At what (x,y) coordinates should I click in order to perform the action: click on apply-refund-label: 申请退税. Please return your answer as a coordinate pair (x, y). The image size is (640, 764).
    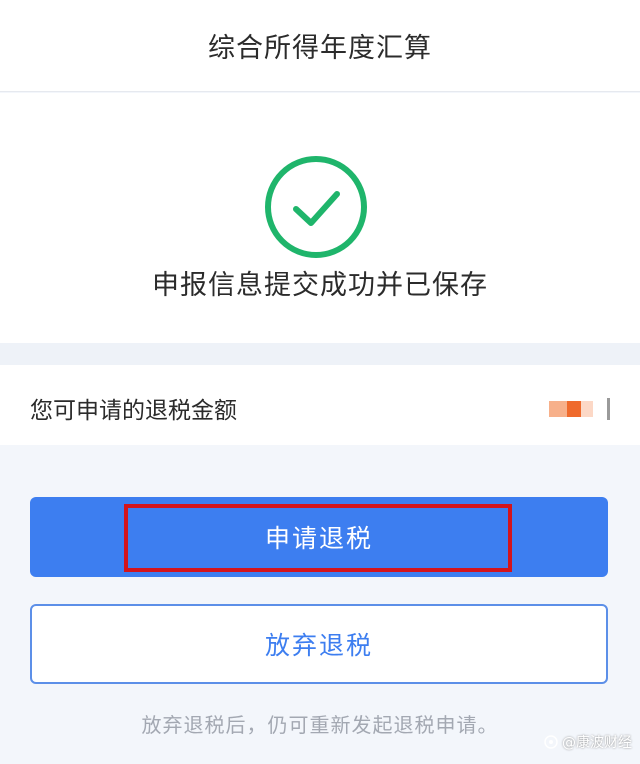
    Looking at the image, I should click on (318, 538).